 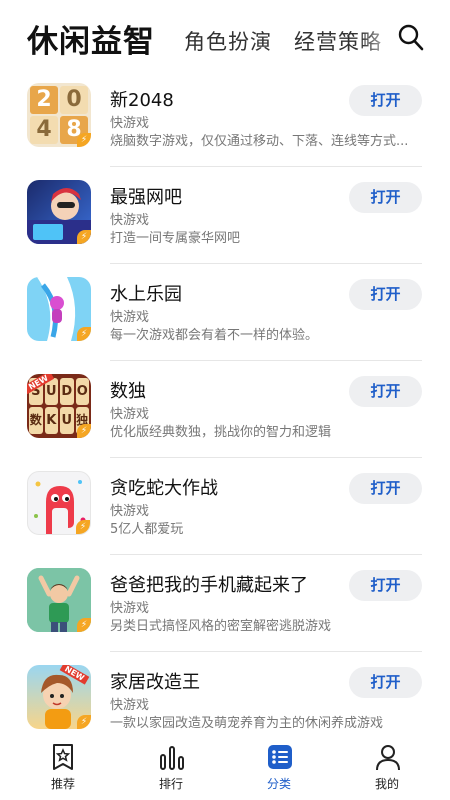 What do you see at coordinates (62, 784) in the screenshot?
I see `nav-label: 推荐` at bounding box center [62, 784].